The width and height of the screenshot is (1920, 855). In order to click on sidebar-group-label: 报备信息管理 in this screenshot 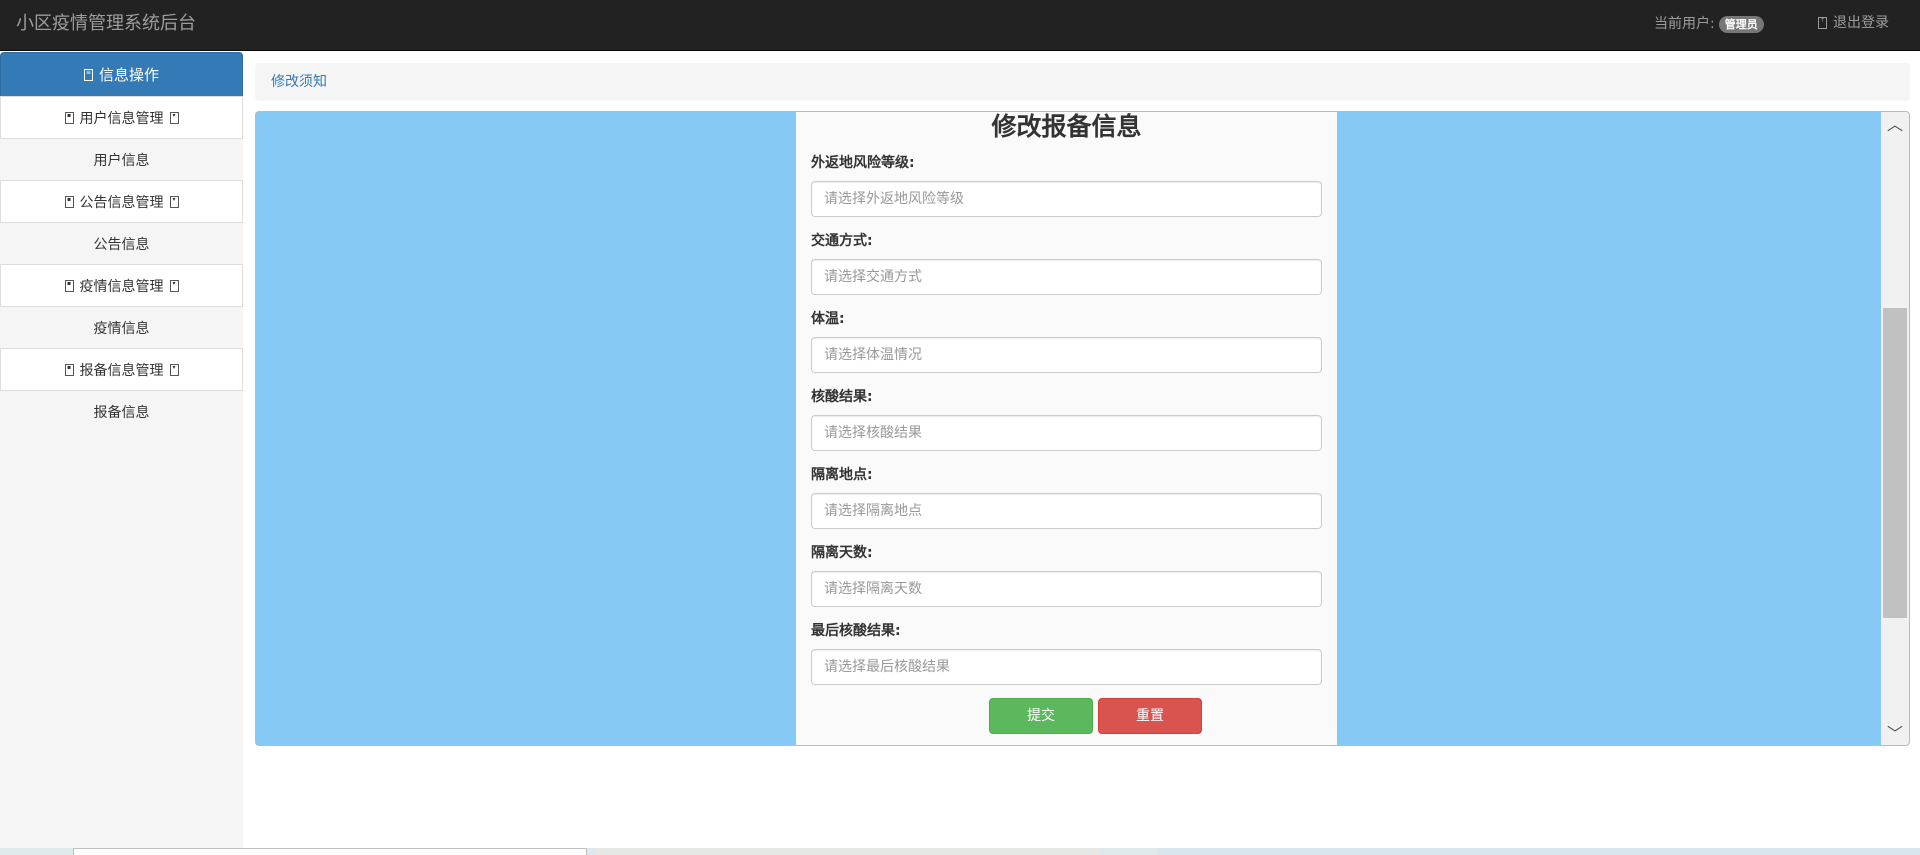, I will do `click(121, 370)`.